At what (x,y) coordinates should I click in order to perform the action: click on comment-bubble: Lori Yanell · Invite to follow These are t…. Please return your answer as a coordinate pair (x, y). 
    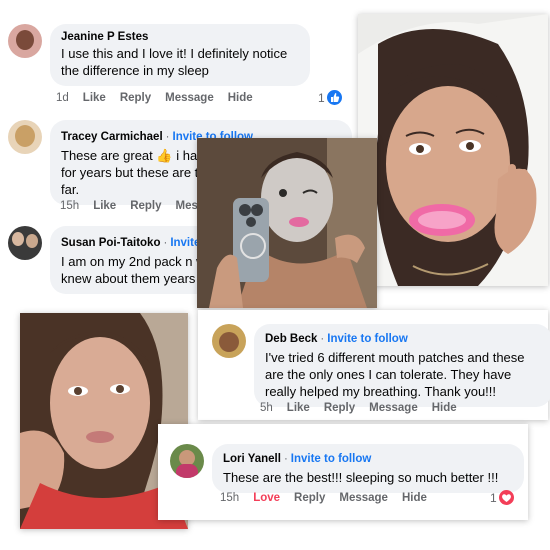
    Looking at the image, I should click on (368, 468).